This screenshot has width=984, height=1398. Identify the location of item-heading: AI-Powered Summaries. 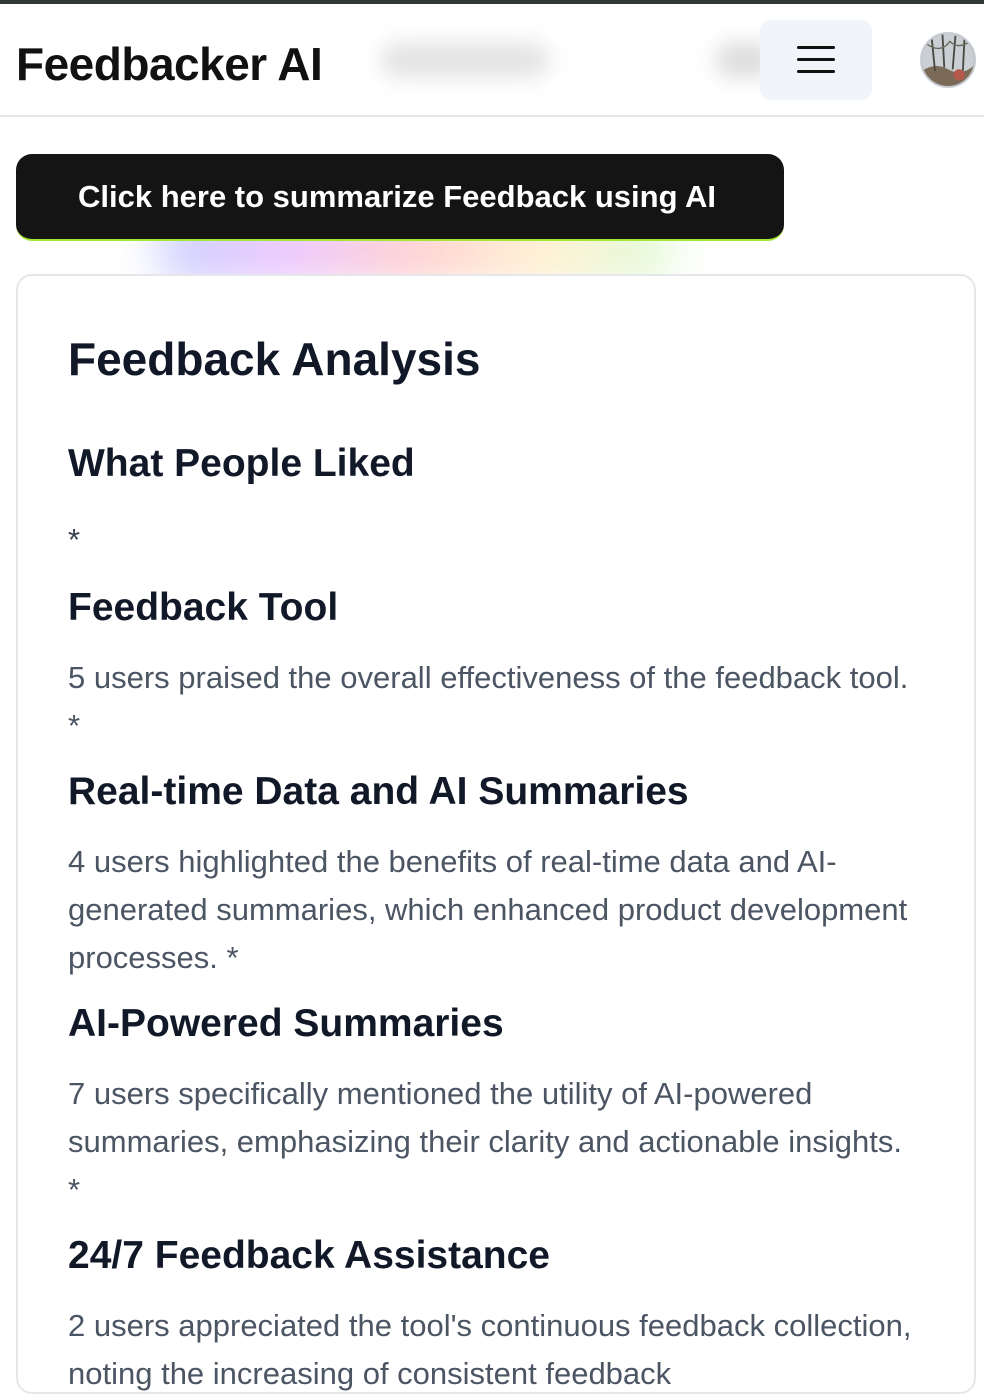
(286, 1023).